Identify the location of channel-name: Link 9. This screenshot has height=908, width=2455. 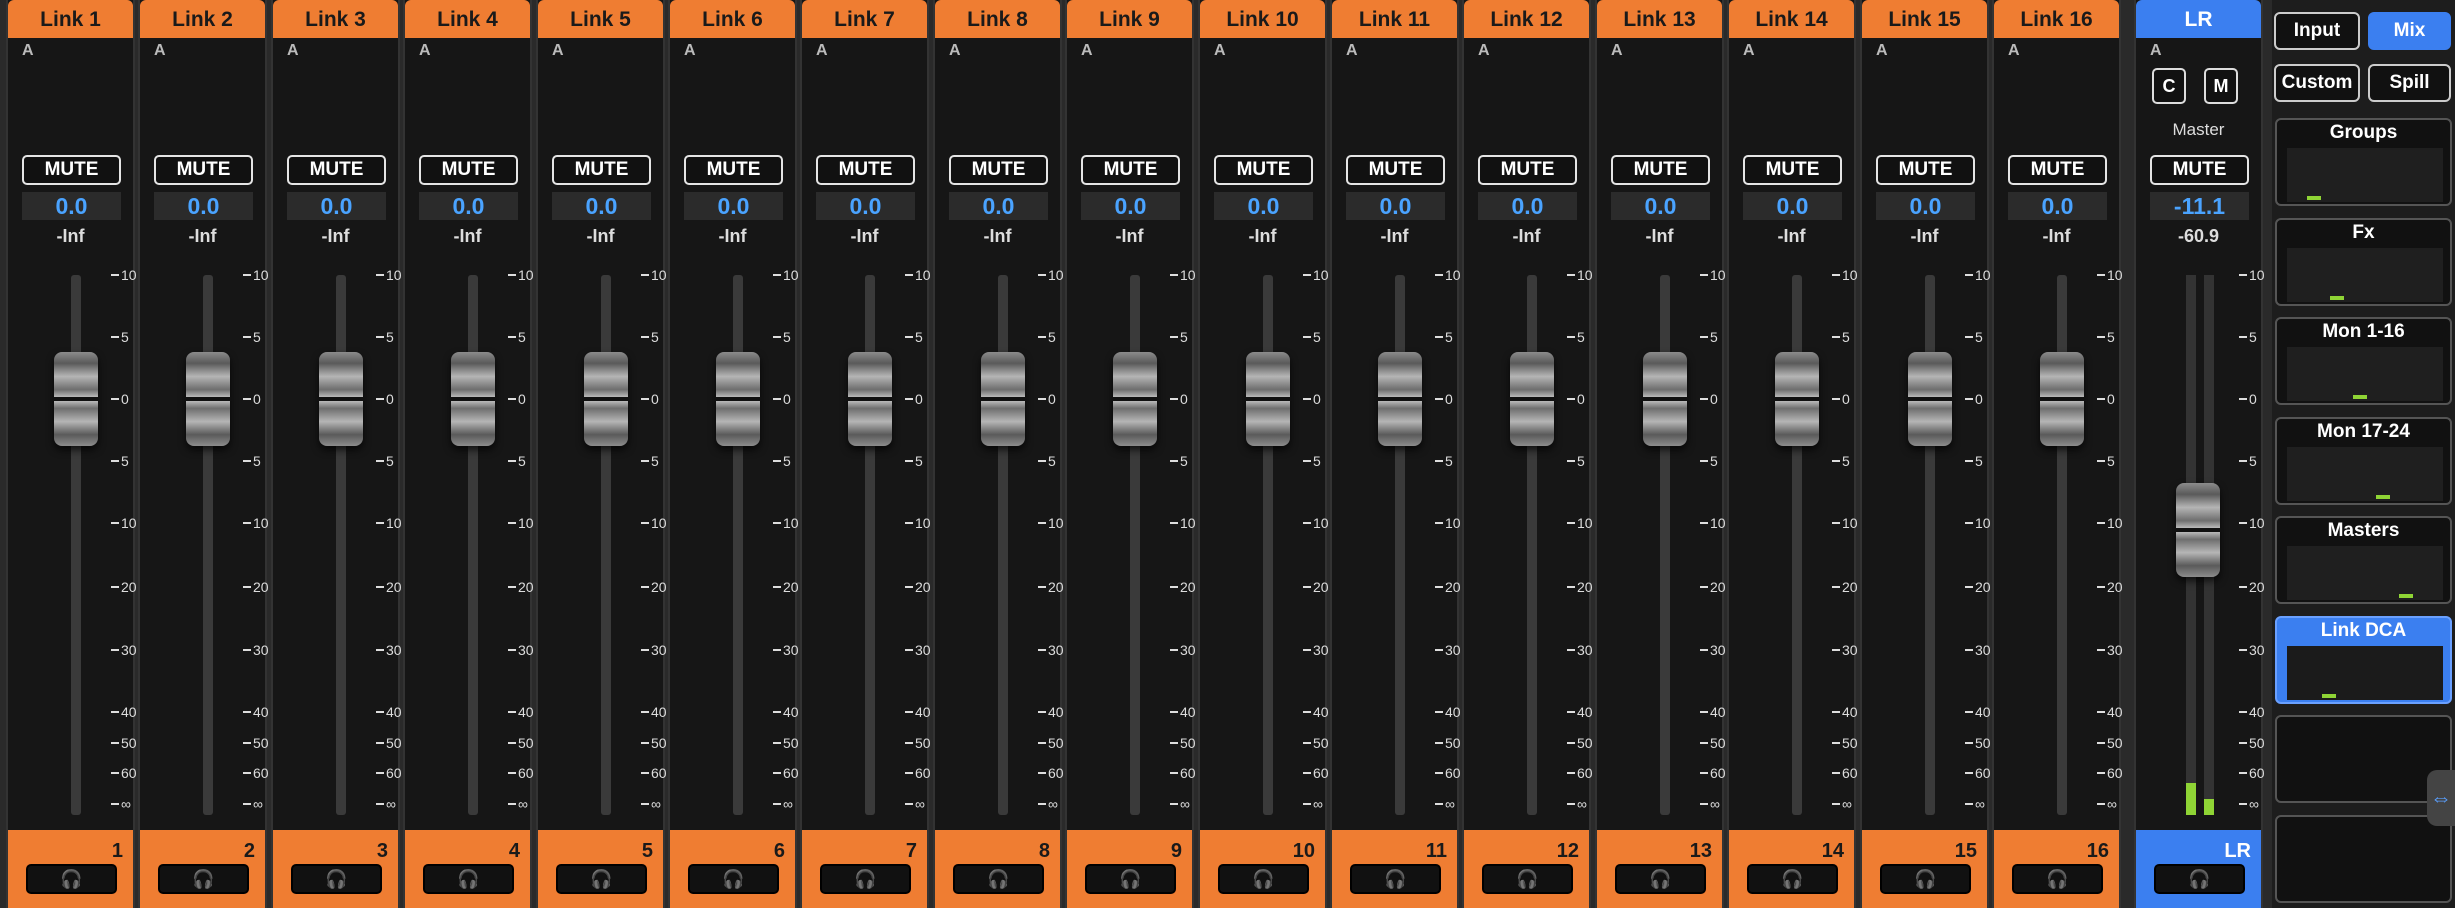
(1129, 19).